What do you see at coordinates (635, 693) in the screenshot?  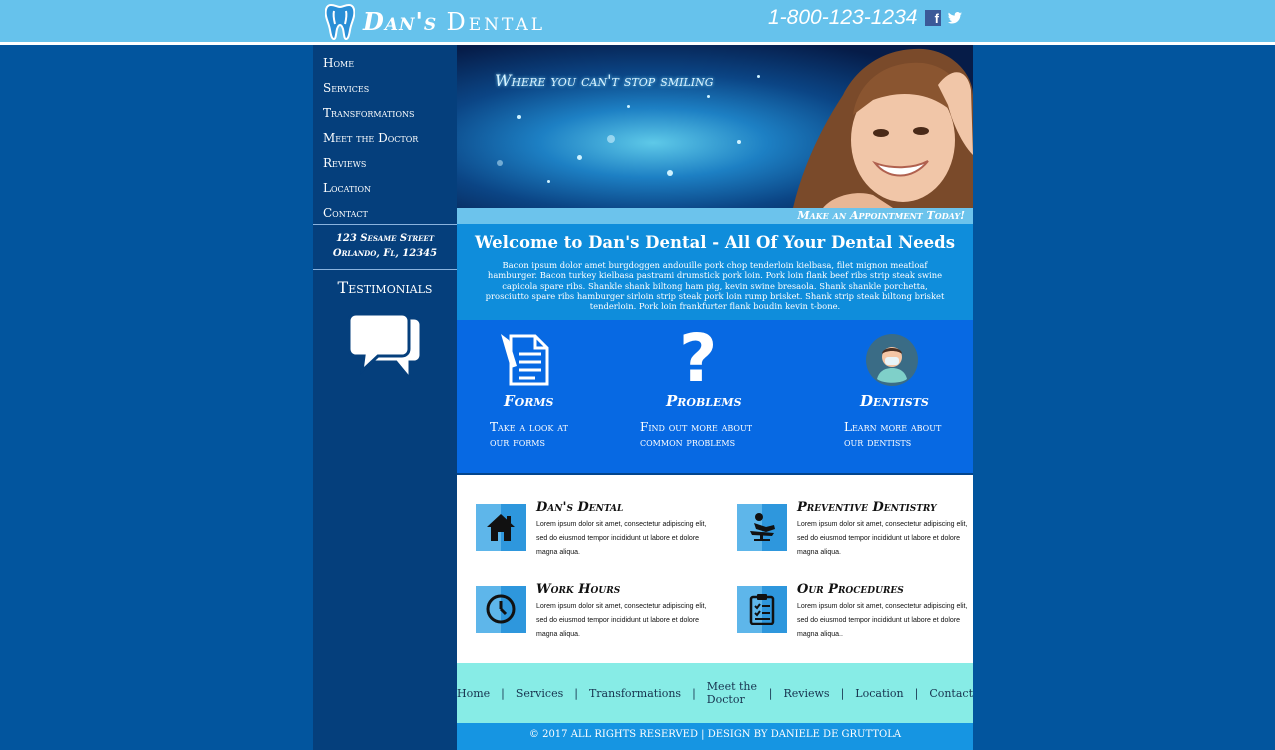 I see `footer-link-transformations: Transformations` at bounding box center [635, 693].